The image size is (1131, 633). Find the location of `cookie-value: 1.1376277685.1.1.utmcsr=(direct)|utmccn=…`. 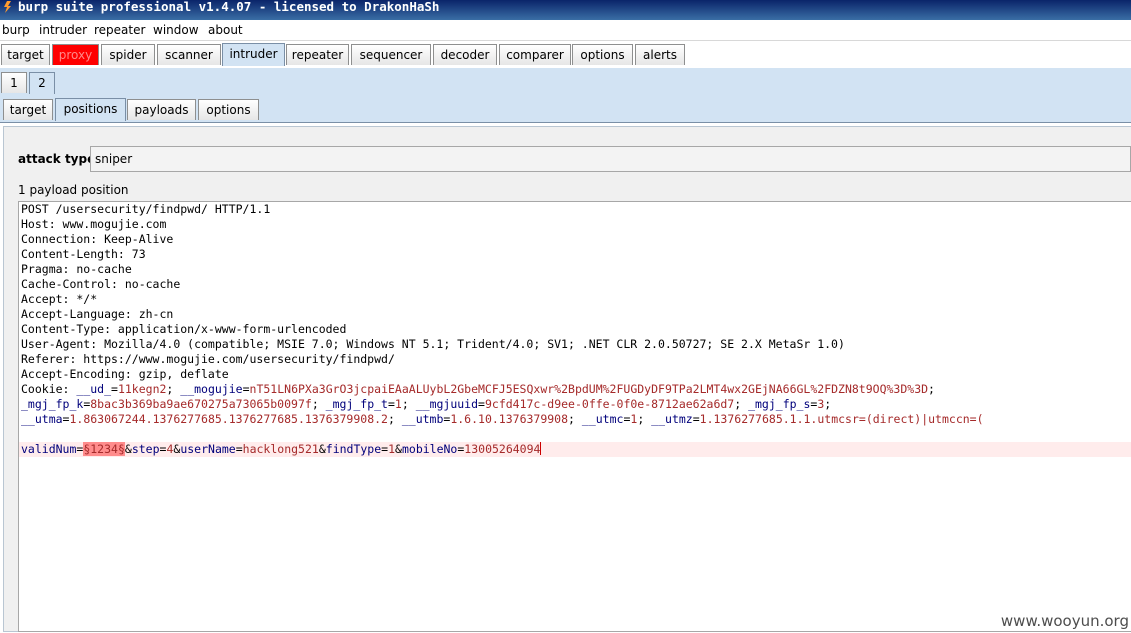

cookie-value: 1.1376277685.1.1.utmcsr=(direct)|utmccn=… is located at coordinates (841, 419).